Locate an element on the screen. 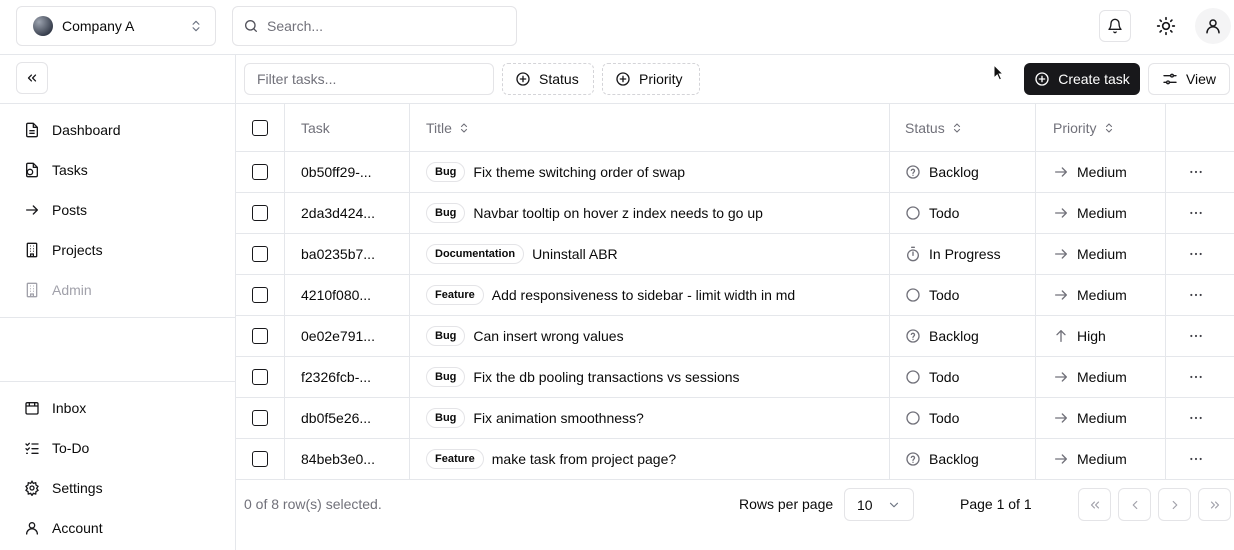 The width and height of the screenshot is (1234, 550). first-page-button is located at coordinates (1094, 504).